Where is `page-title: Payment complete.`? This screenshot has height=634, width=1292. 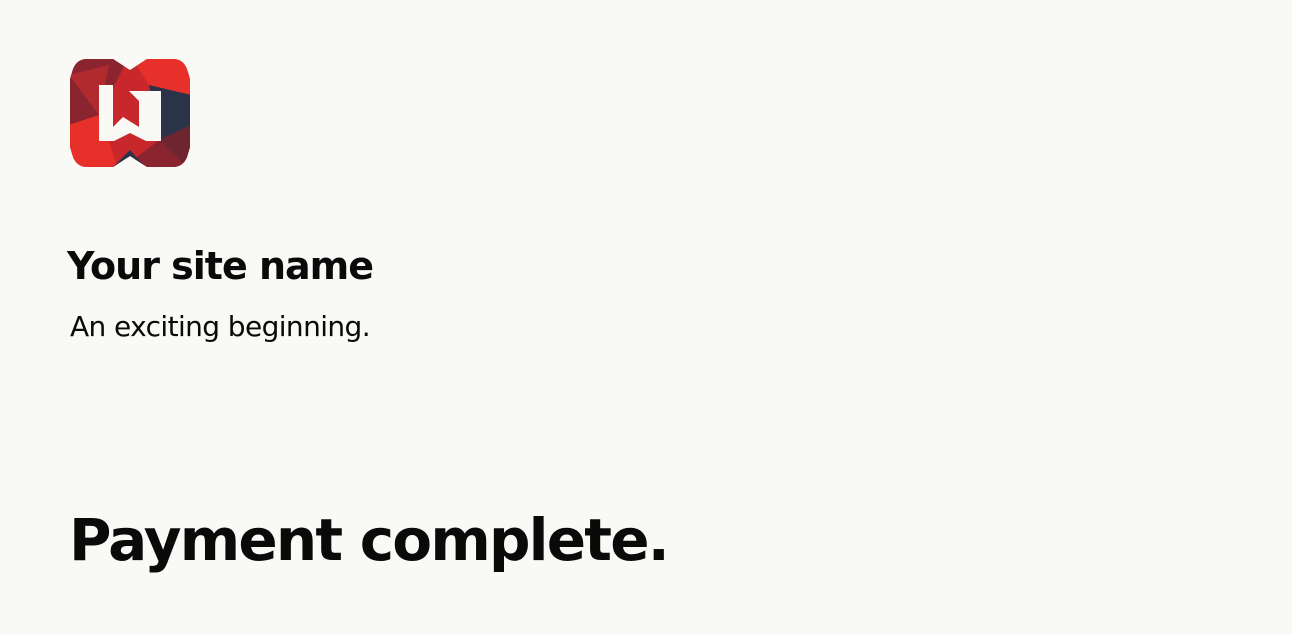 page-title: Payment complete. is located at coordinates (369, 540).